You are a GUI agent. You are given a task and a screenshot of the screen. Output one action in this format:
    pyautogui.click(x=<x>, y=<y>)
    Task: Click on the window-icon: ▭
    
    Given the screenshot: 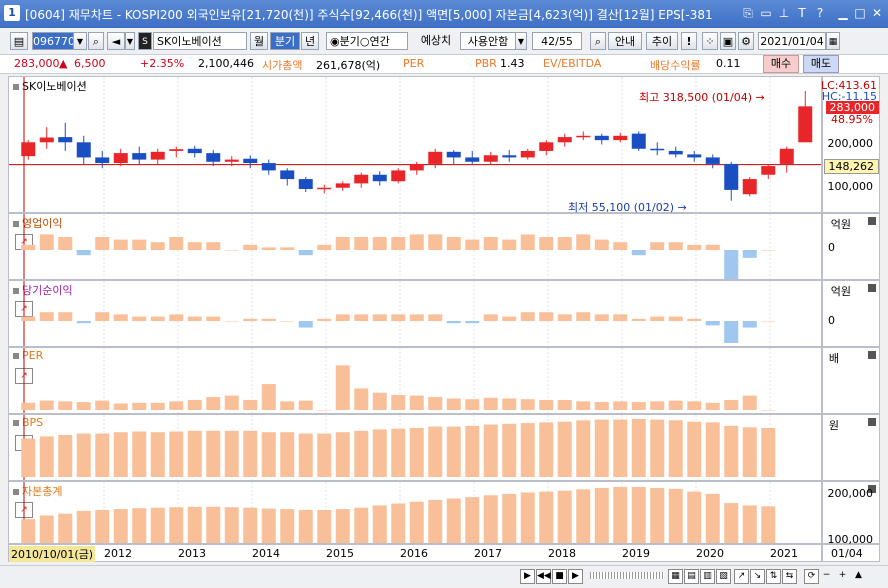 What is the action you would take?
    pyautogui.click(x=766, y=13)
    